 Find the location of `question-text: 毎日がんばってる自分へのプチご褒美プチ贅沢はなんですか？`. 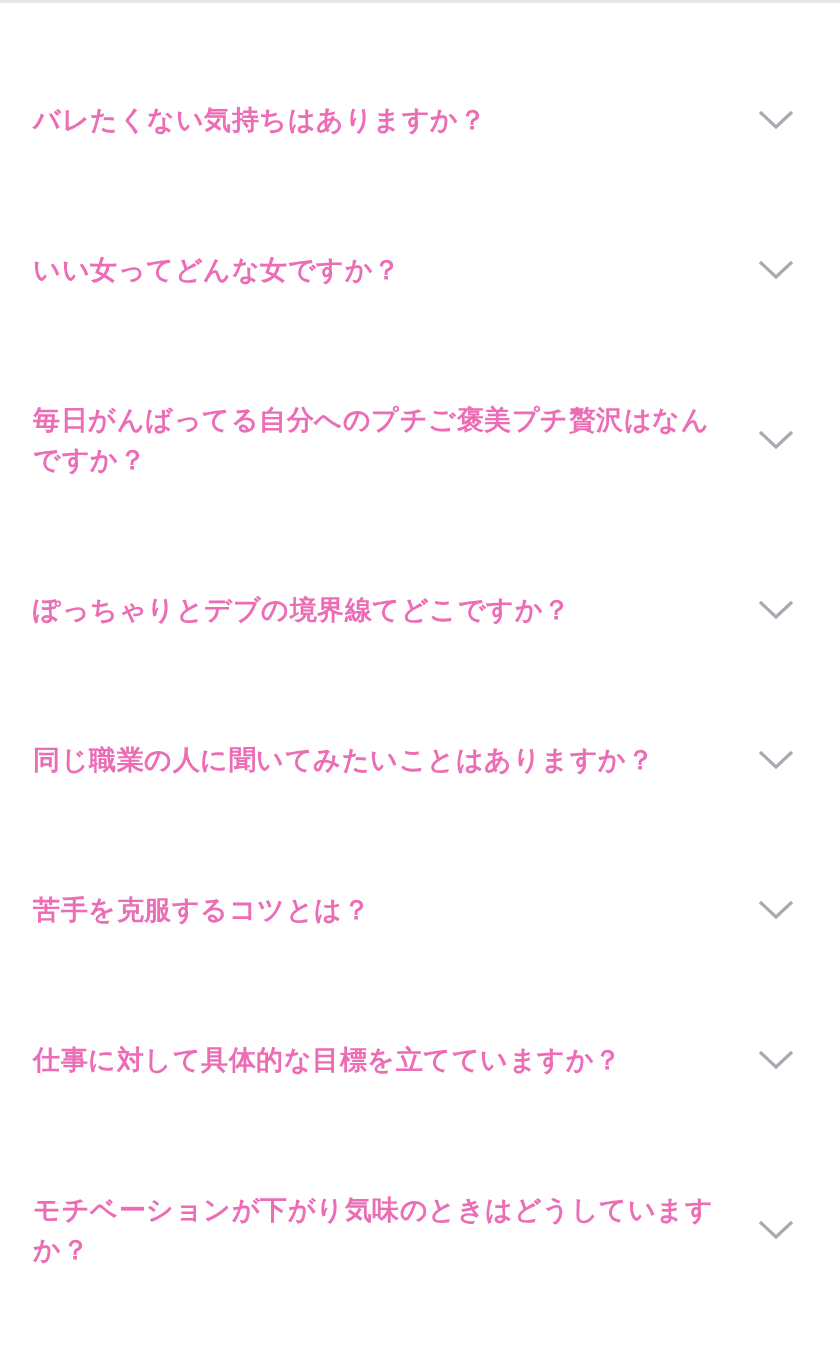

question-text: 毎日がんばってる自分へのプチご褒美プチ贅沢はなんですか？ is located at coordinates (371, 440).